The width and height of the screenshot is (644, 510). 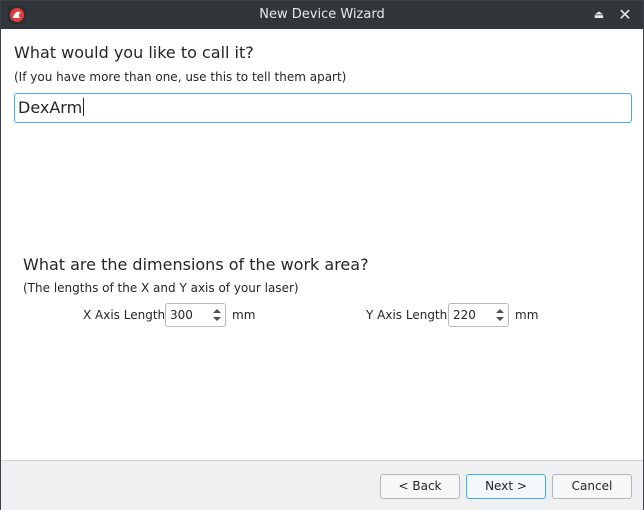 I want to click on title-bar: New Device Wizard ⏏ ✕, so click(x=322, y=15).